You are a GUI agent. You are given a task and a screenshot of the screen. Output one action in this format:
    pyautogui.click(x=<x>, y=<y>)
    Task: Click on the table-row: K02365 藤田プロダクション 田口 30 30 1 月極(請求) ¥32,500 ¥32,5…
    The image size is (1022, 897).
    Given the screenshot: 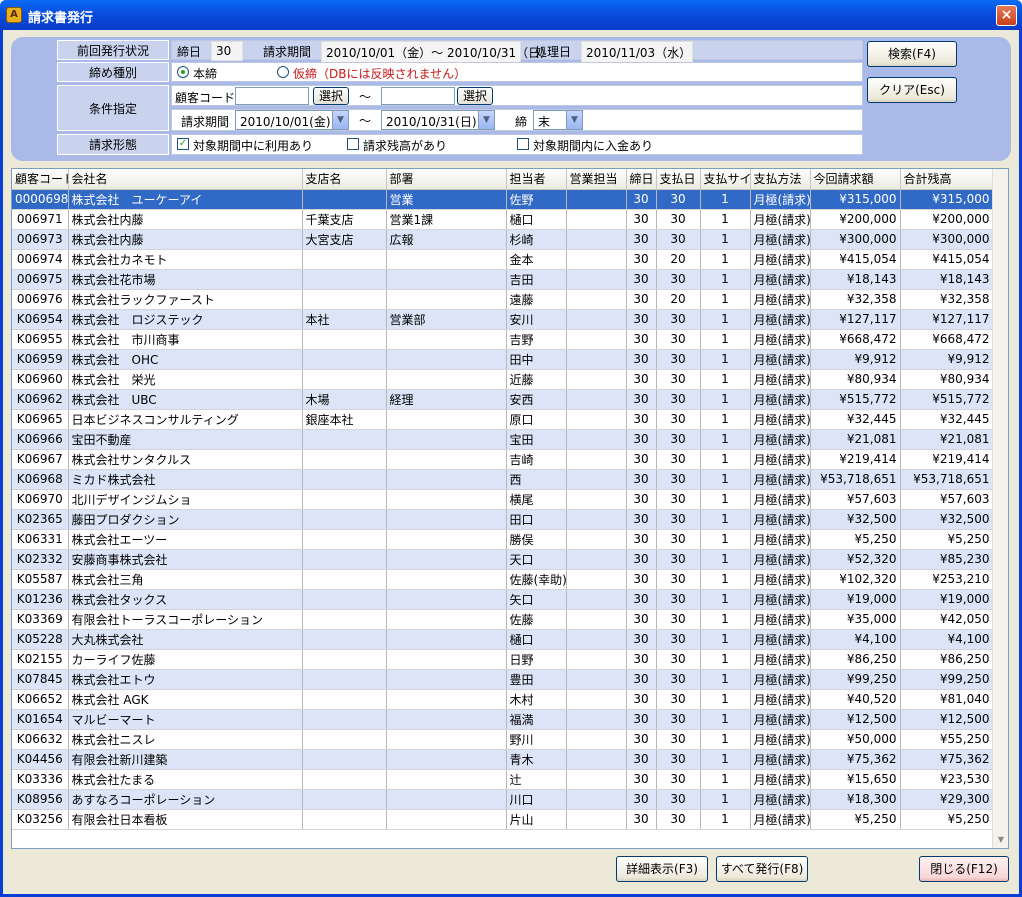 What is the action you would take?
    pyautogui.click(x=503, y=519)
    